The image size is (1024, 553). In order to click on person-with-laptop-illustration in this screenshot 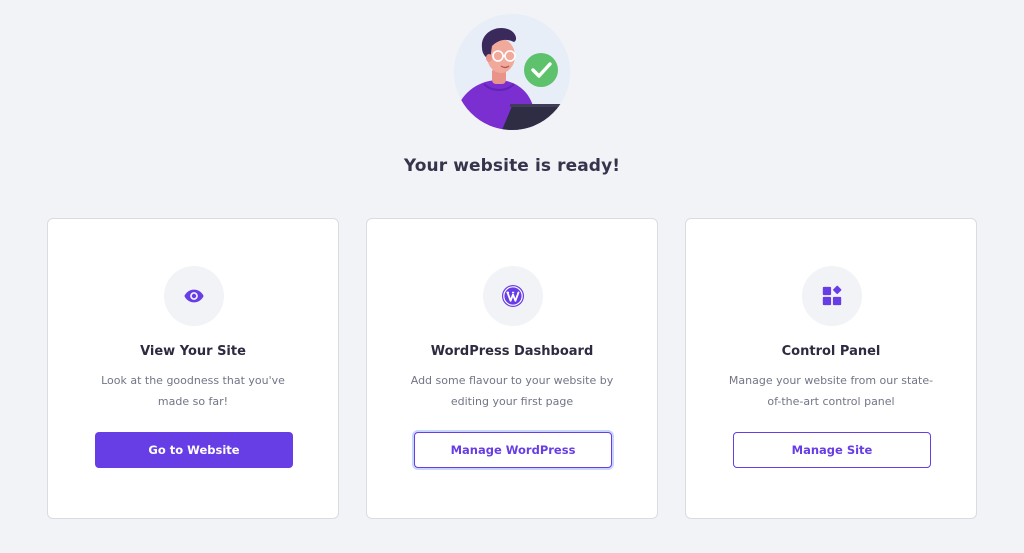, I will do `click(512, 72)`.